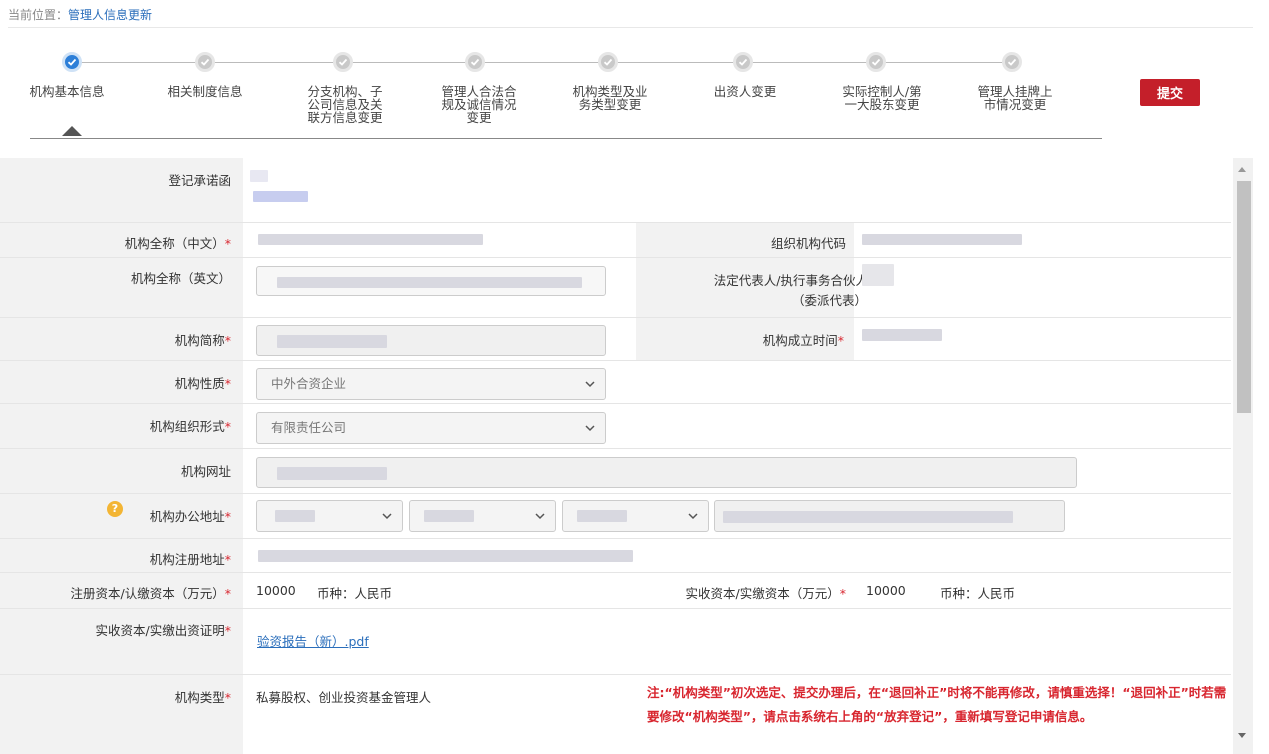  What do you see at coordinates (259, 176) in the screenshot?
I see `commitment-redacted` at bounding box center [259, 176].